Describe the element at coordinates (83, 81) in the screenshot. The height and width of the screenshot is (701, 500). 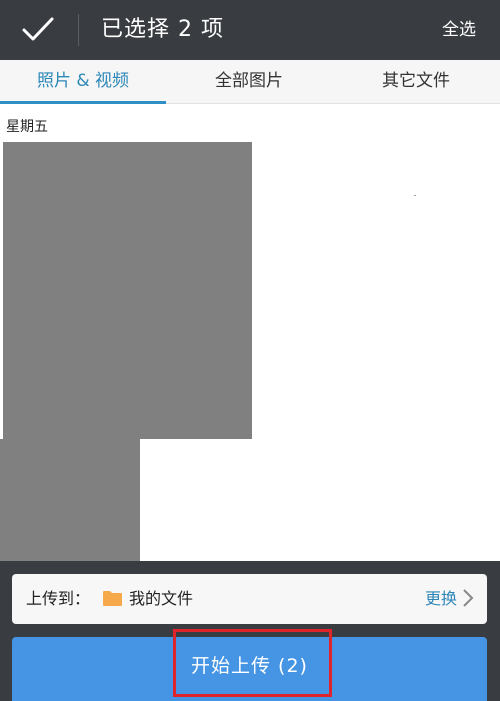
I see `tab-photos-videos: 照片 & 视频` at that location.